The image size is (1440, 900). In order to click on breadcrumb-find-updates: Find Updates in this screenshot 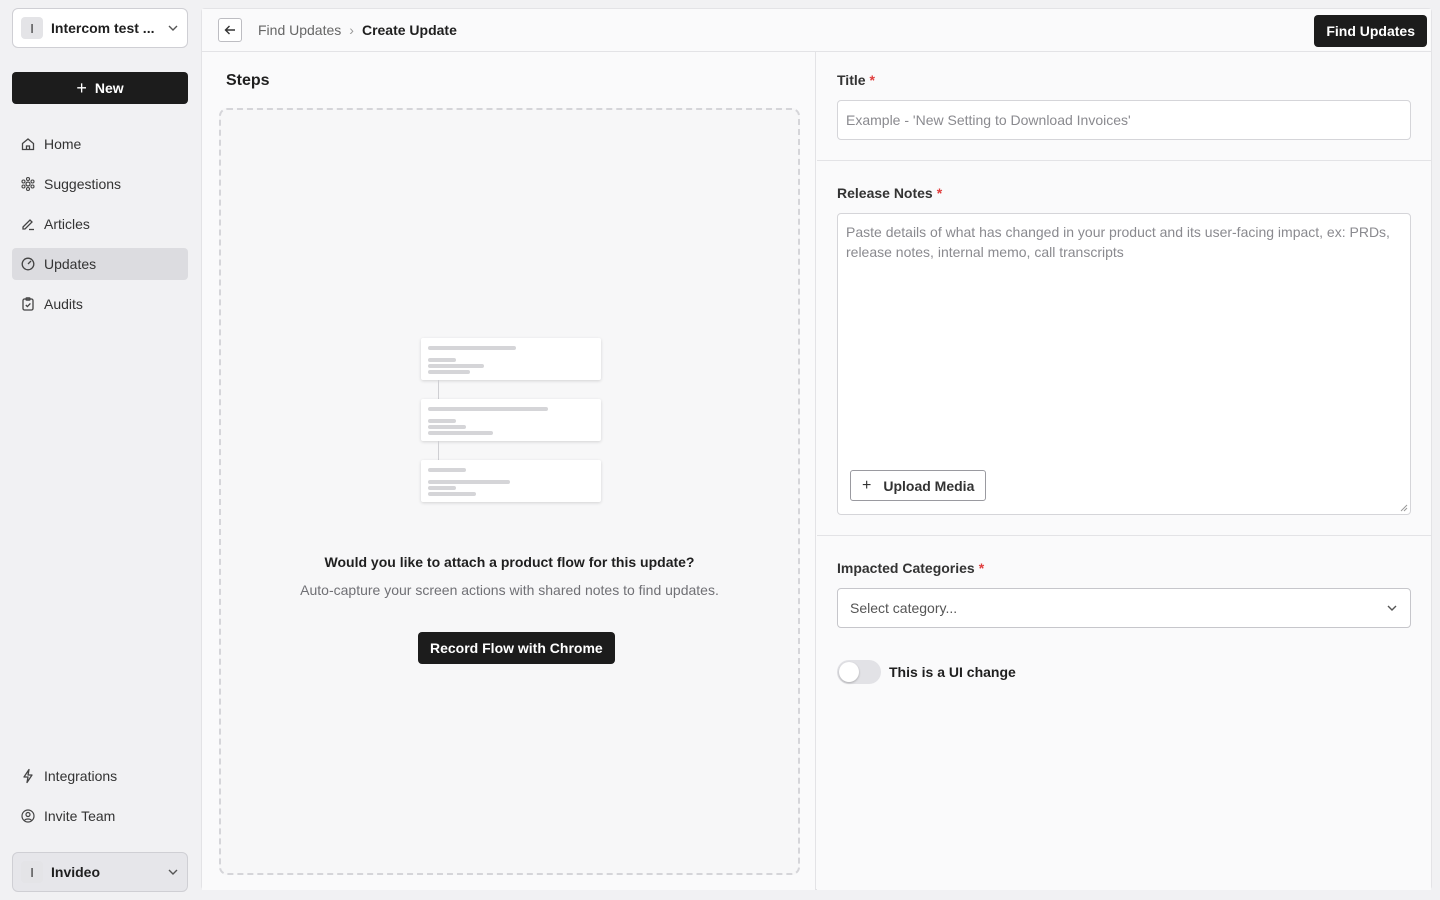, I will do `click(299, 30)`.